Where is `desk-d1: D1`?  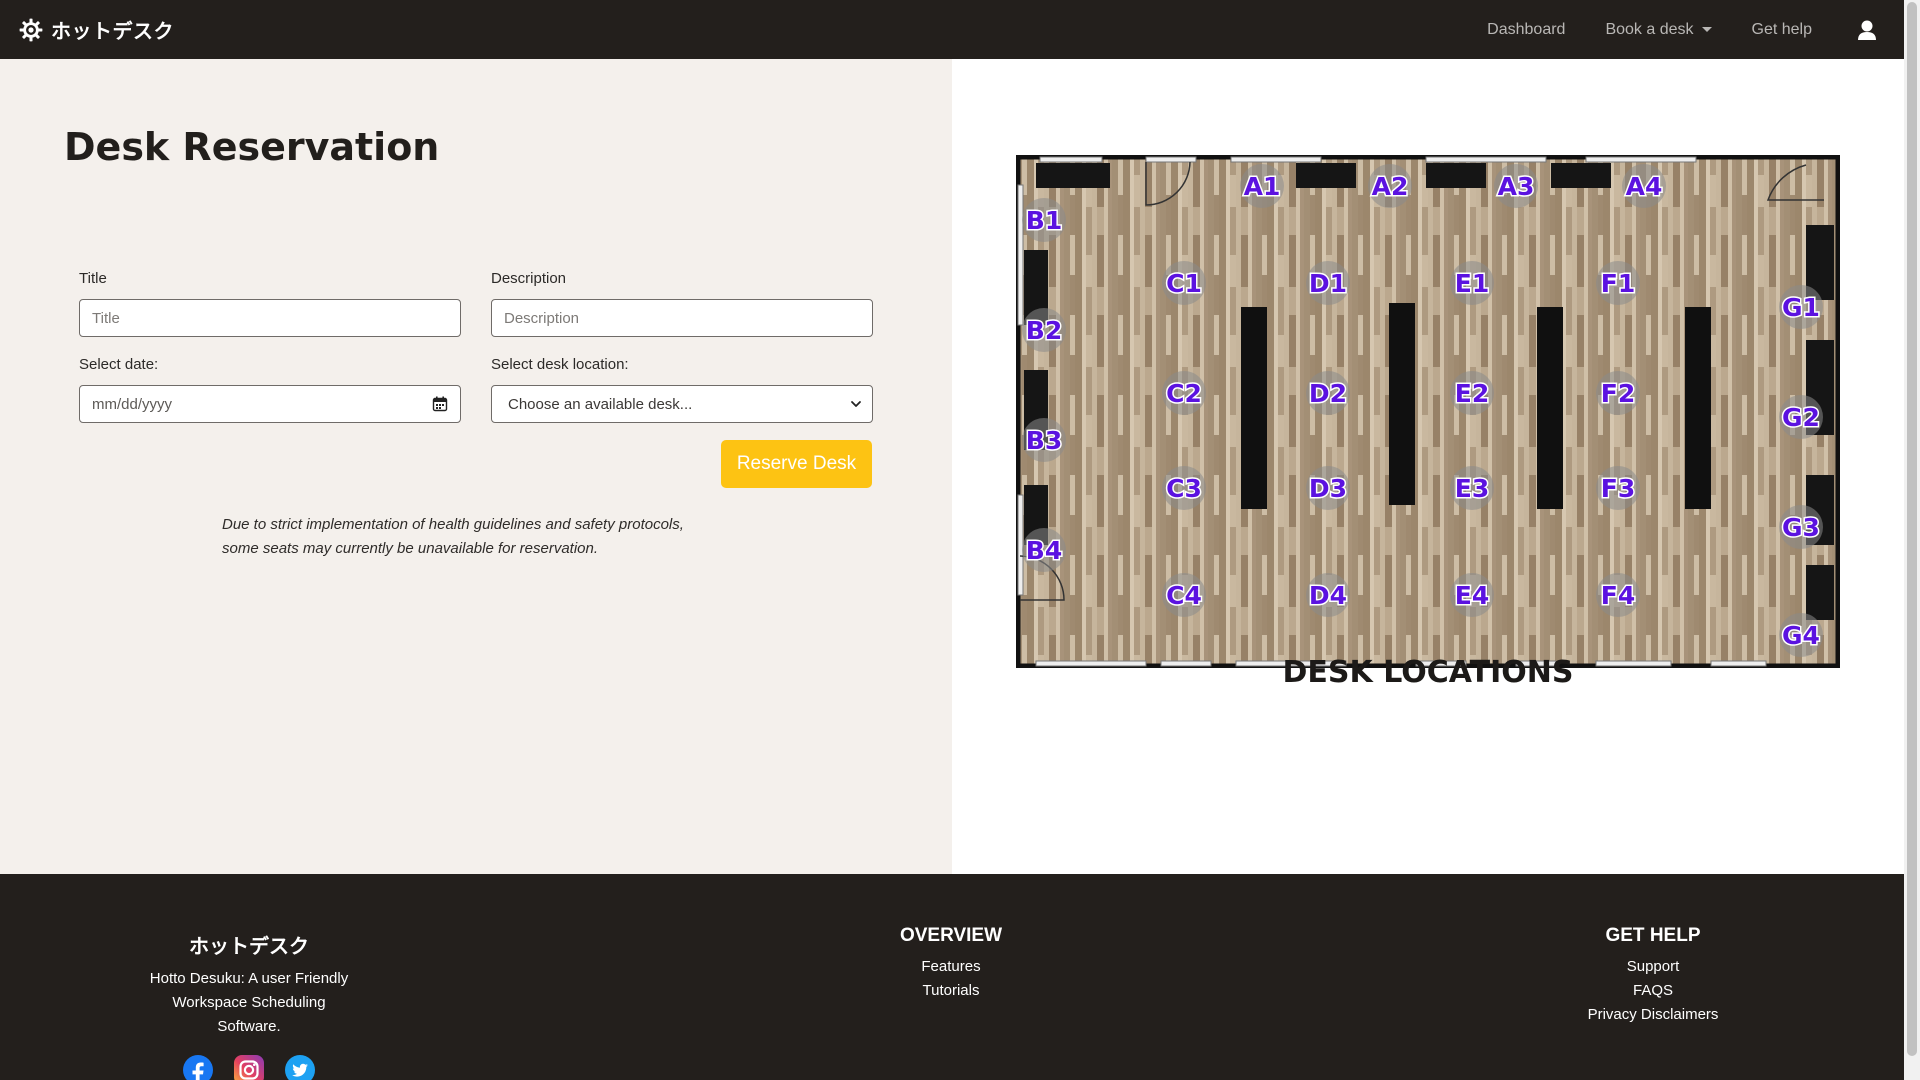
desk-d1: D1 is located at coordinates (1328, 283).